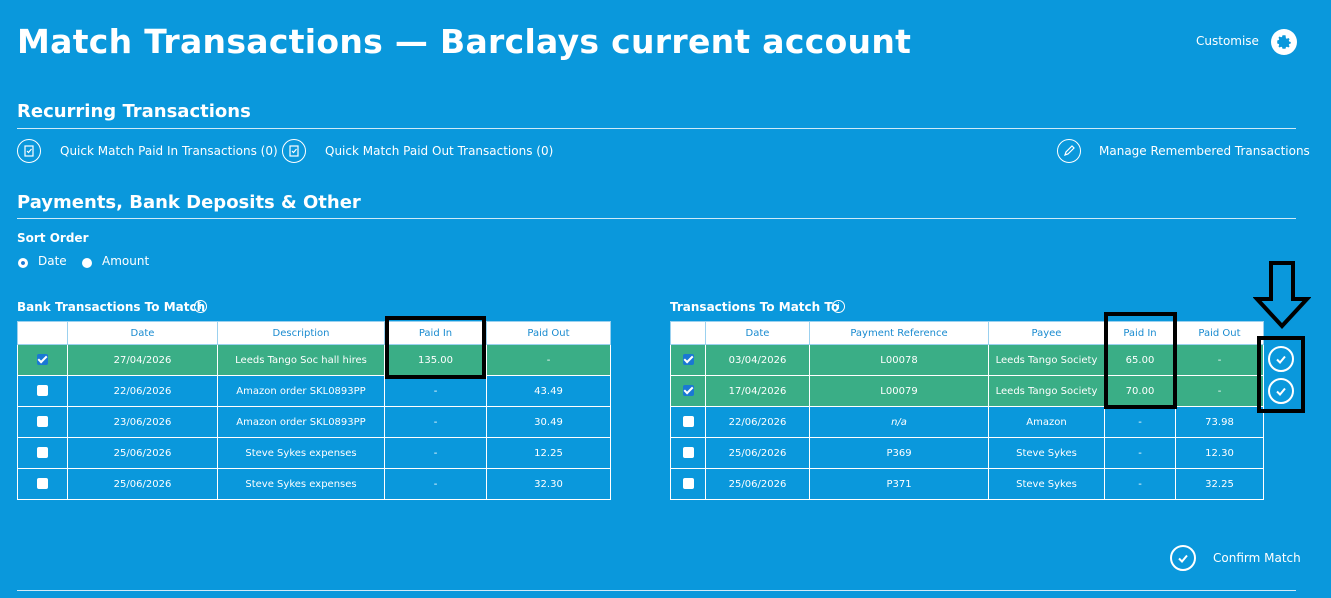 The image size is (1331, 598). Describe the element at coordinates (548, 422) in the screenshot. I see `paid-out-cell: 30.49` at that location.